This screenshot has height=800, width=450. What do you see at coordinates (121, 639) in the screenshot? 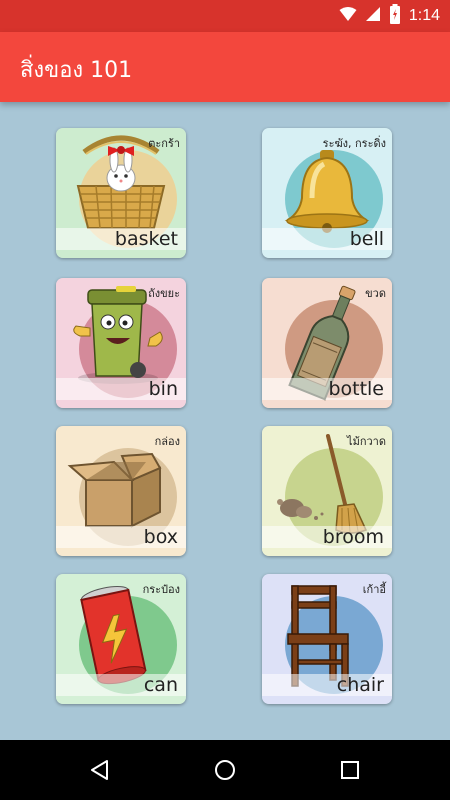
I see `item-card-can: กระป๋อง can` at bounding box center [121, 639].